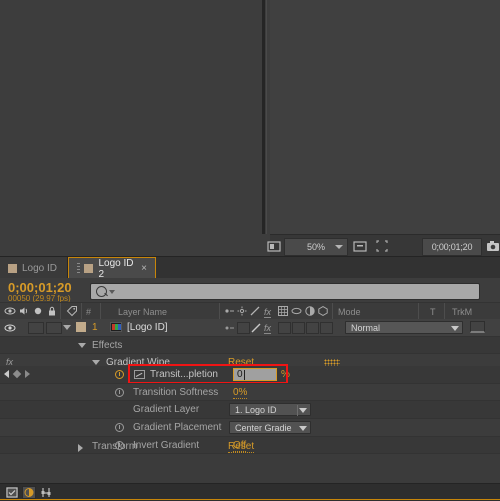  I want to click on transition-softness-label: Transition Softness, so click(176, 392).